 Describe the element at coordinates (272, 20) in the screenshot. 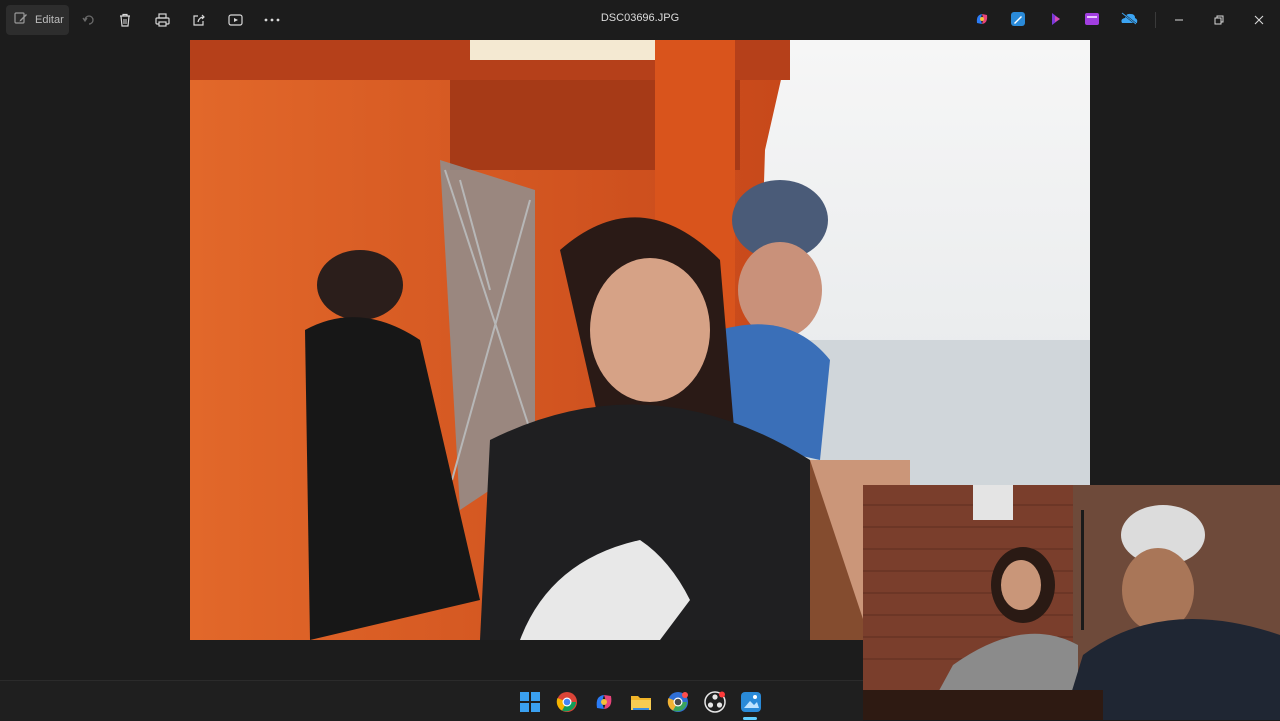

I see `more-icon` at that location.